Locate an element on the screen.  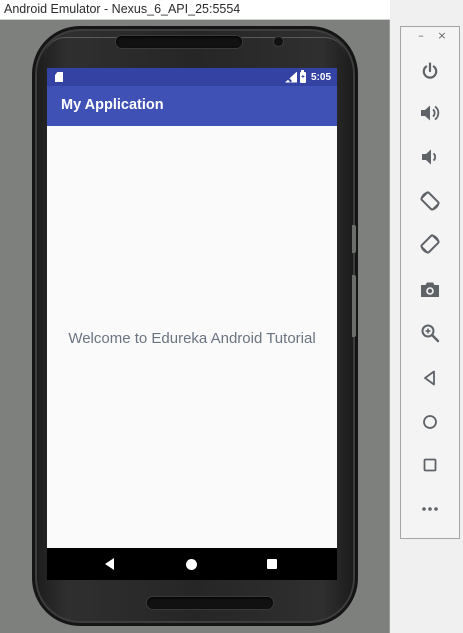
battery-charging-icon is located at coordinates (302, 76).